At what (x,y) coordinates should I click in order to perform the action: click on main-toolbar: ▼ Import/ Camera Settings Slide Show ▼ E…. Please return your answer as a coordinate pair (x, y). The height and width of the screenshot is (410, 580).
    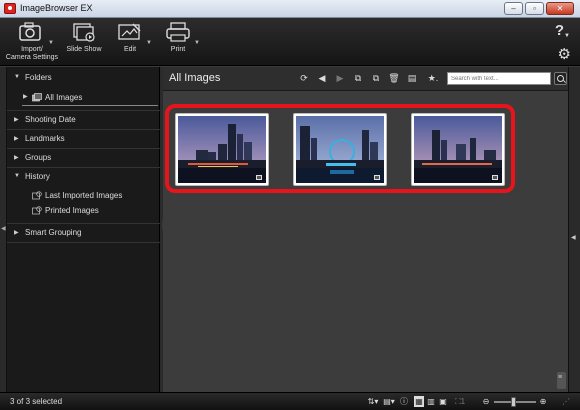
    Looking at the image, I should click on (290, 42).